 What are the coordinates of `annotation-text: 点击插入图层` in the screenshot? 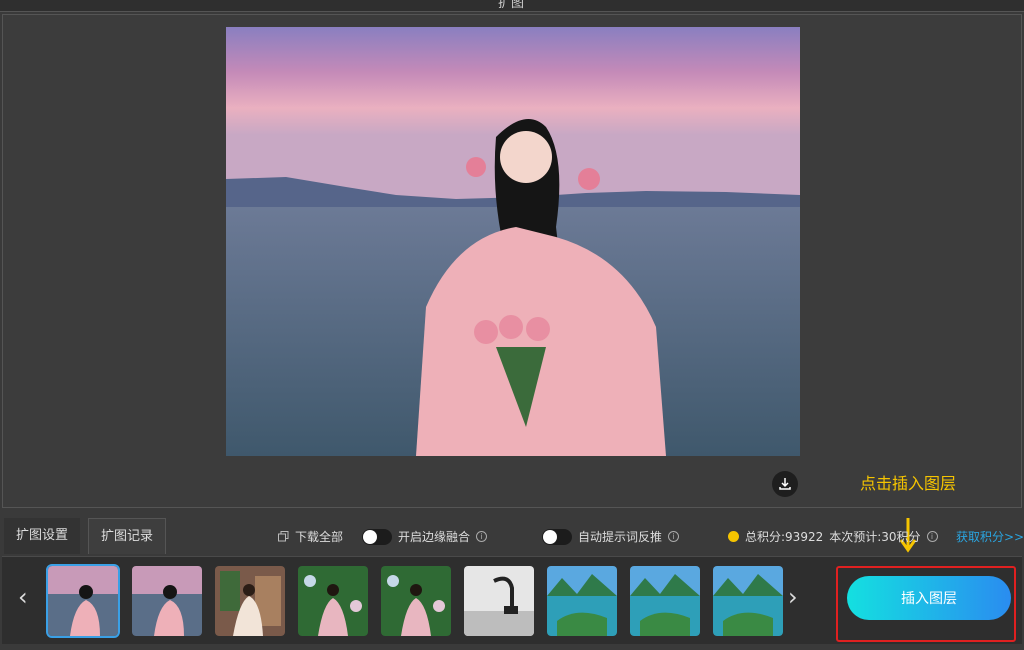 It's located at (908, 483).